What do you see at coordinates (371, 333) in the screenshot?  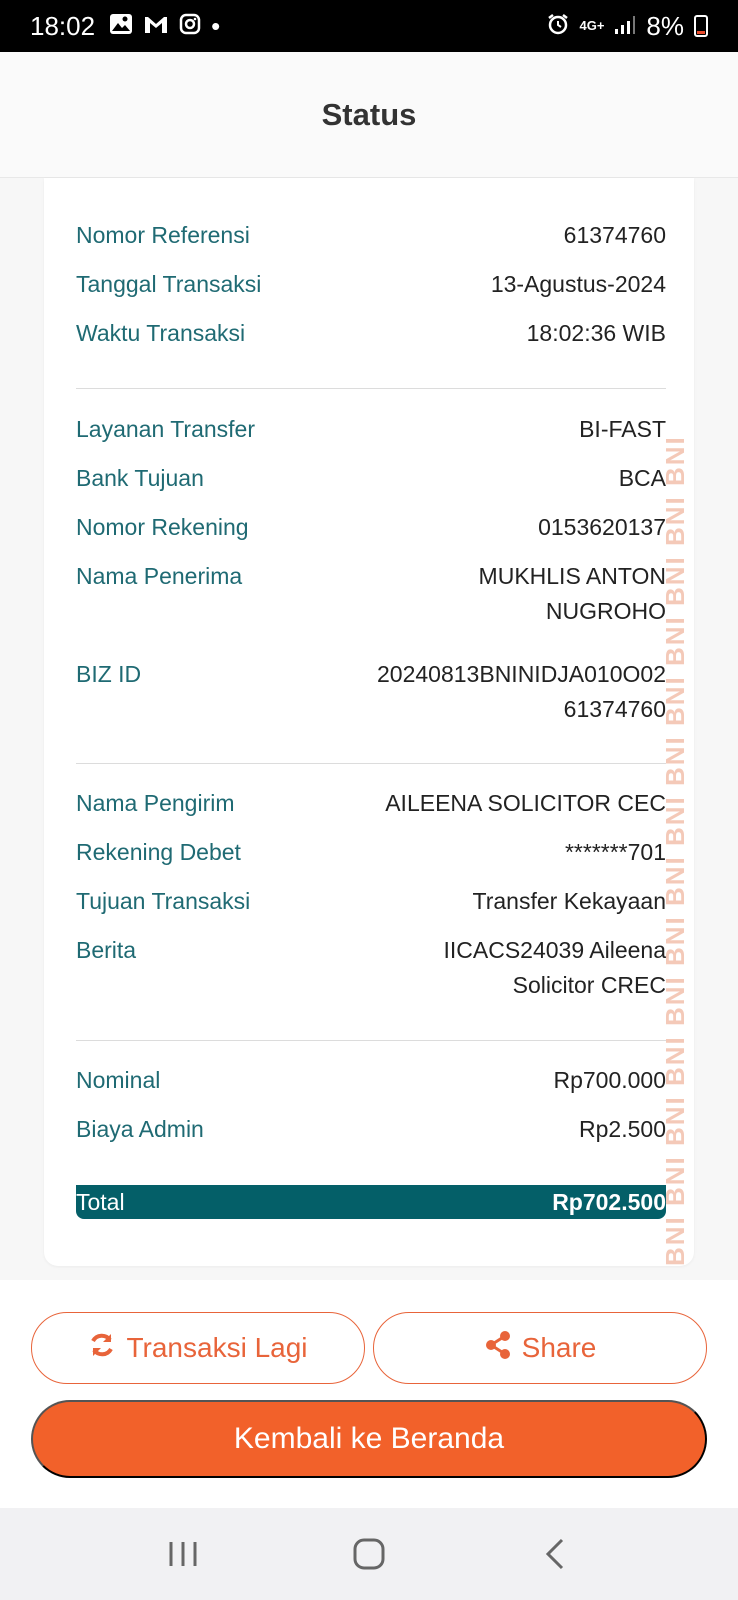 I see `row-waktu-transaksi: Waktu Transaksi 18:02:36 WIB` at bounding box center [371, 333].